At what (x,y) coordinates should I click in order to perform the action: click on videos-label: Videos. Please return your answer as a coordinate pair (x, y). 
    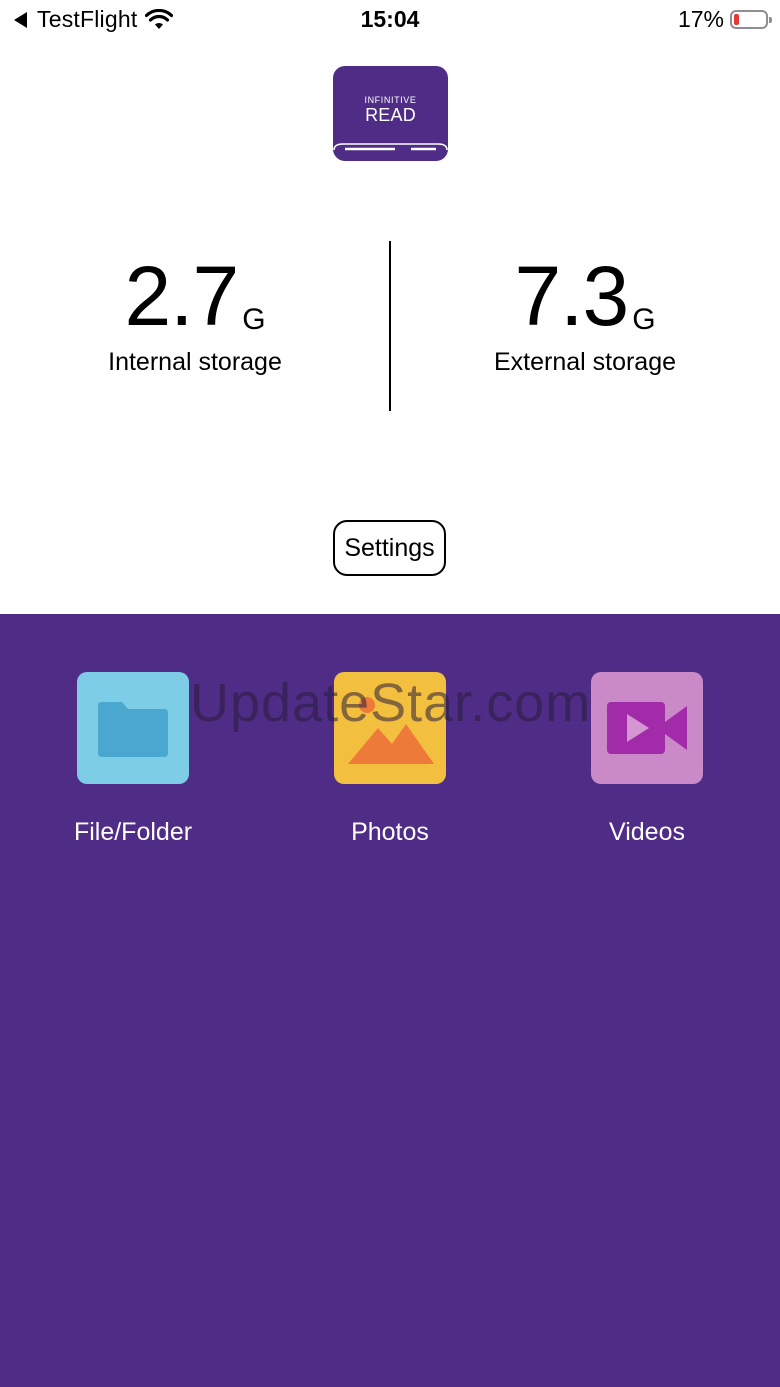
    Looking at the image, I should click on (647, 832).